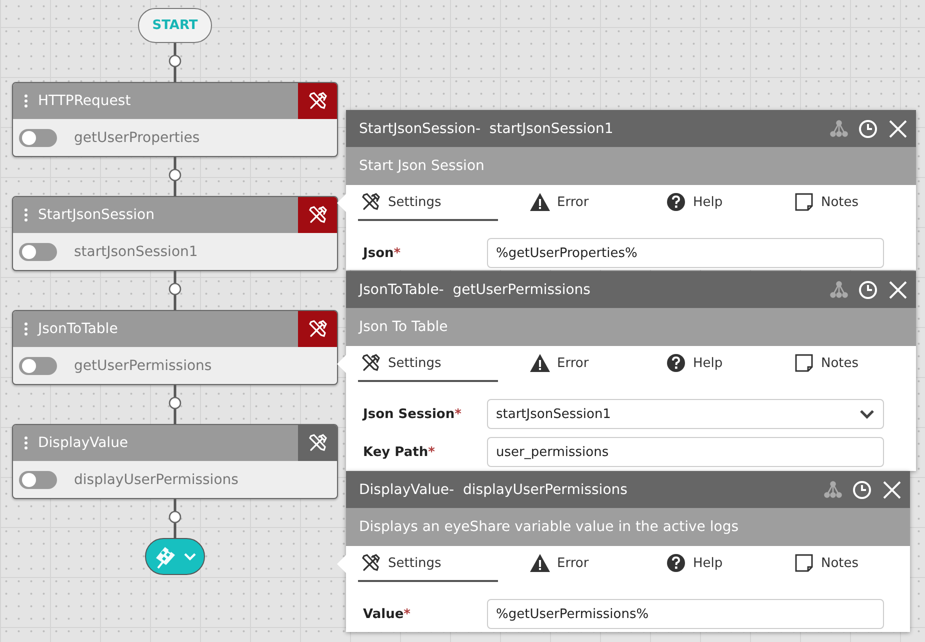 Image resolution: width=925 pixels, height=642 pixels. Describe the element at coordinates (395, 452) in the screenshot. I see `field-label: Key Path` at that location.